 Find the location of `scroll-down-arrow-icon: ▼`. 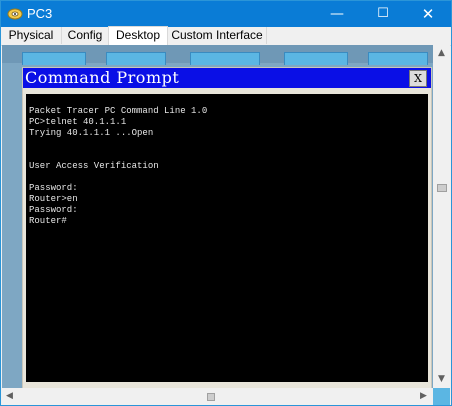

scroll-down-arrow-icon: ▼ is located at coordinates (441, 379).